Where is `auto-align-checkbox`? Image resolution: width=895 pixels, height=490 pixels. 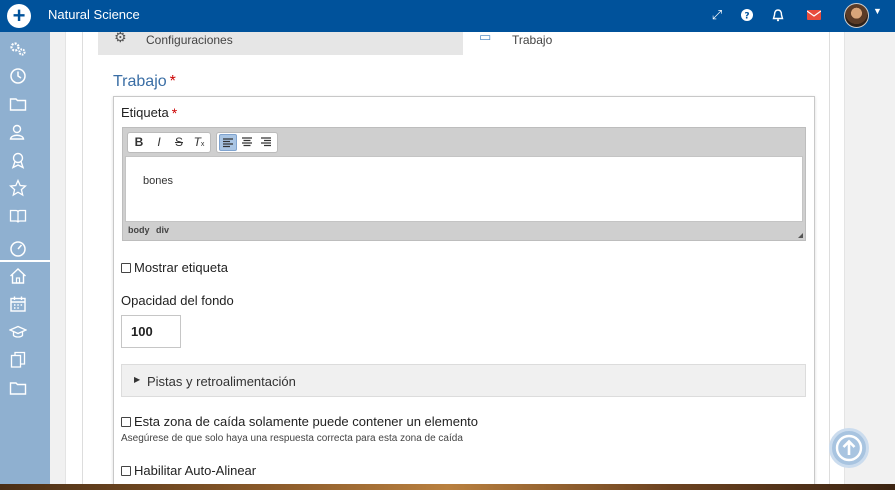 auto-align-checkbox is located at coordinates (126, 471).